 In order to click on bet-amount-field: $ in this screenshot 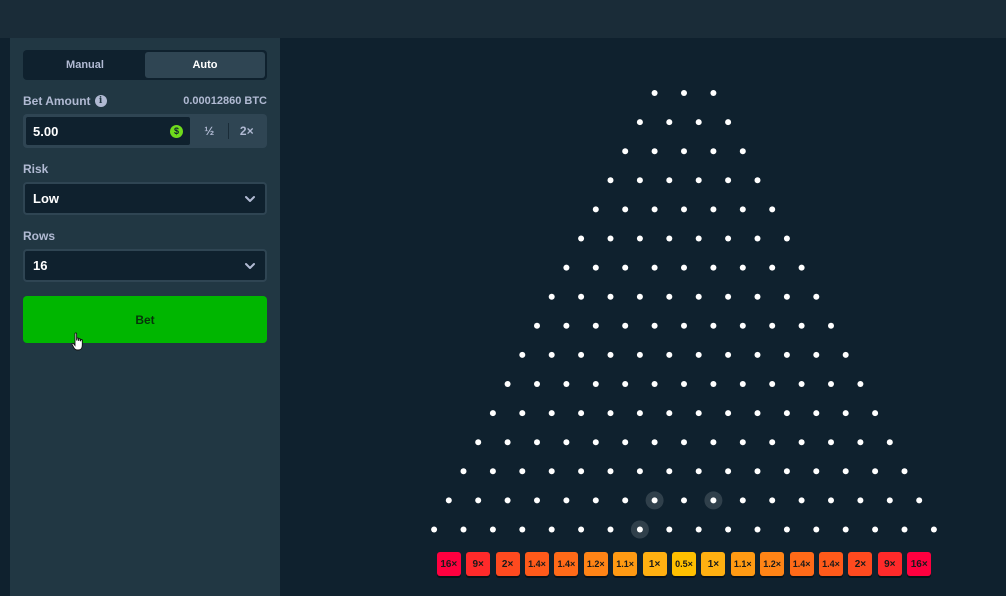, I will do `click(108, 131)`.